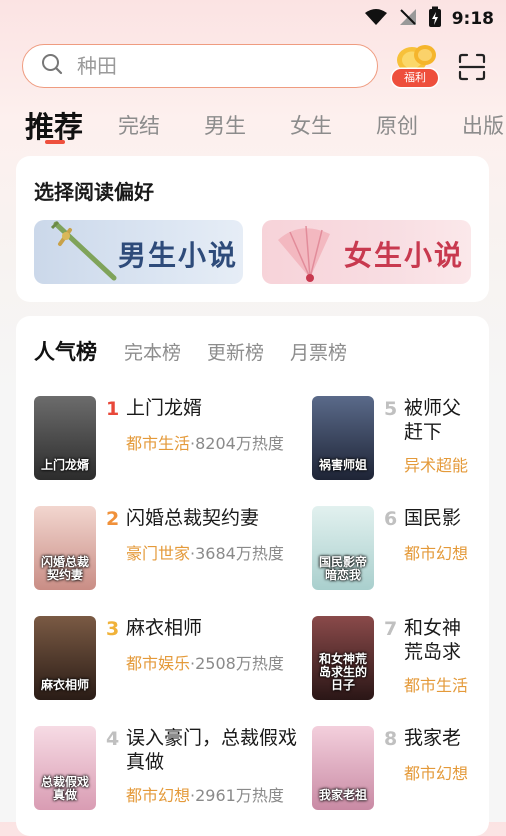 The width and height of the screenshot is (506, 836). I want to click on battery-charging-icon, so click(435, 19).